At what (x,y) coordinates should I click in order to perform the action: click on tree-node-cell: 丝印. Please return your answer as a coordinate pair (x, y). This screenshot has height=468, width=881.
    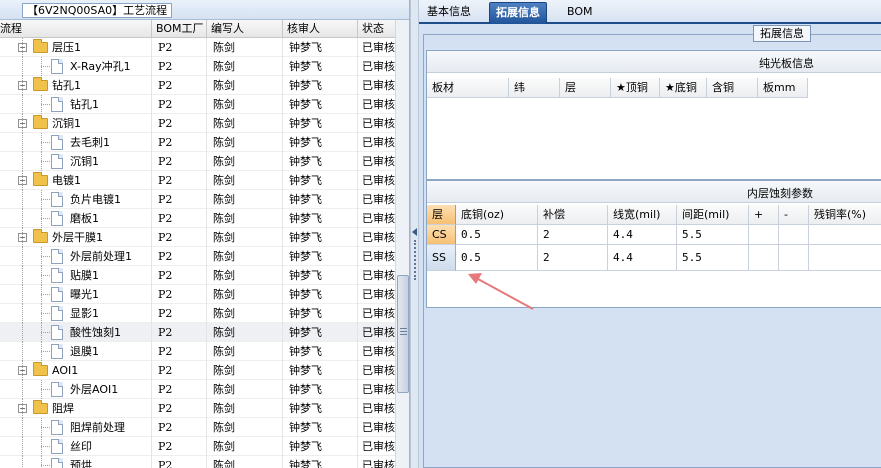
    Looking at the image, I should click on (76, 446).